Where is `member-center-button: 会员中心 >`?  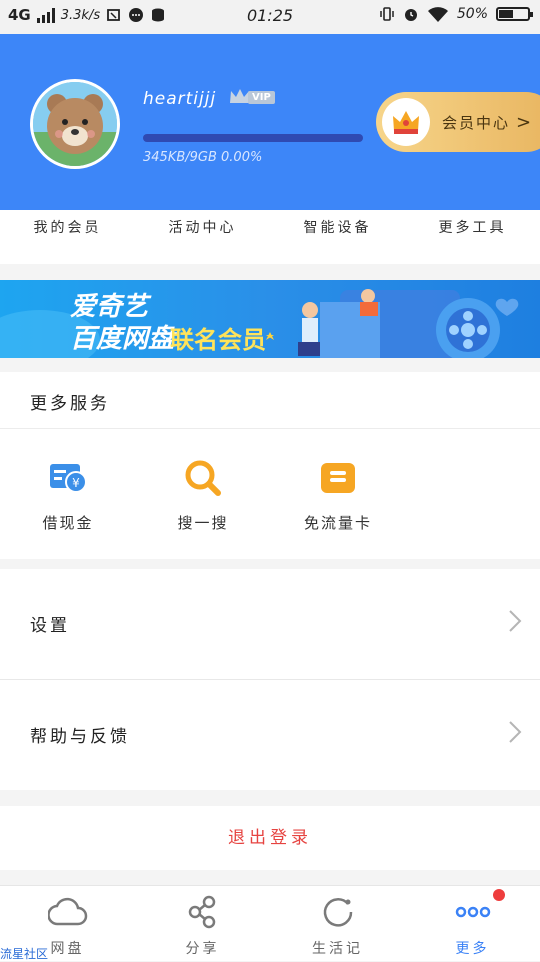 member-center-button: 会员中心 > is located at coordinates (458, 122).